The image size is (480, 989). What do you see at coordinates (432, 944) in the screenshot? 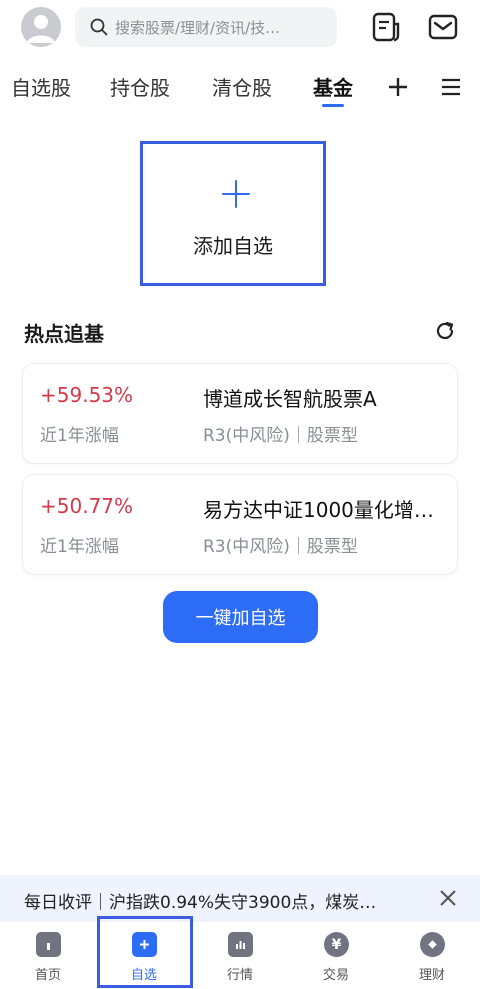
I see `diamond-icon` at bounding box center [432, 944].